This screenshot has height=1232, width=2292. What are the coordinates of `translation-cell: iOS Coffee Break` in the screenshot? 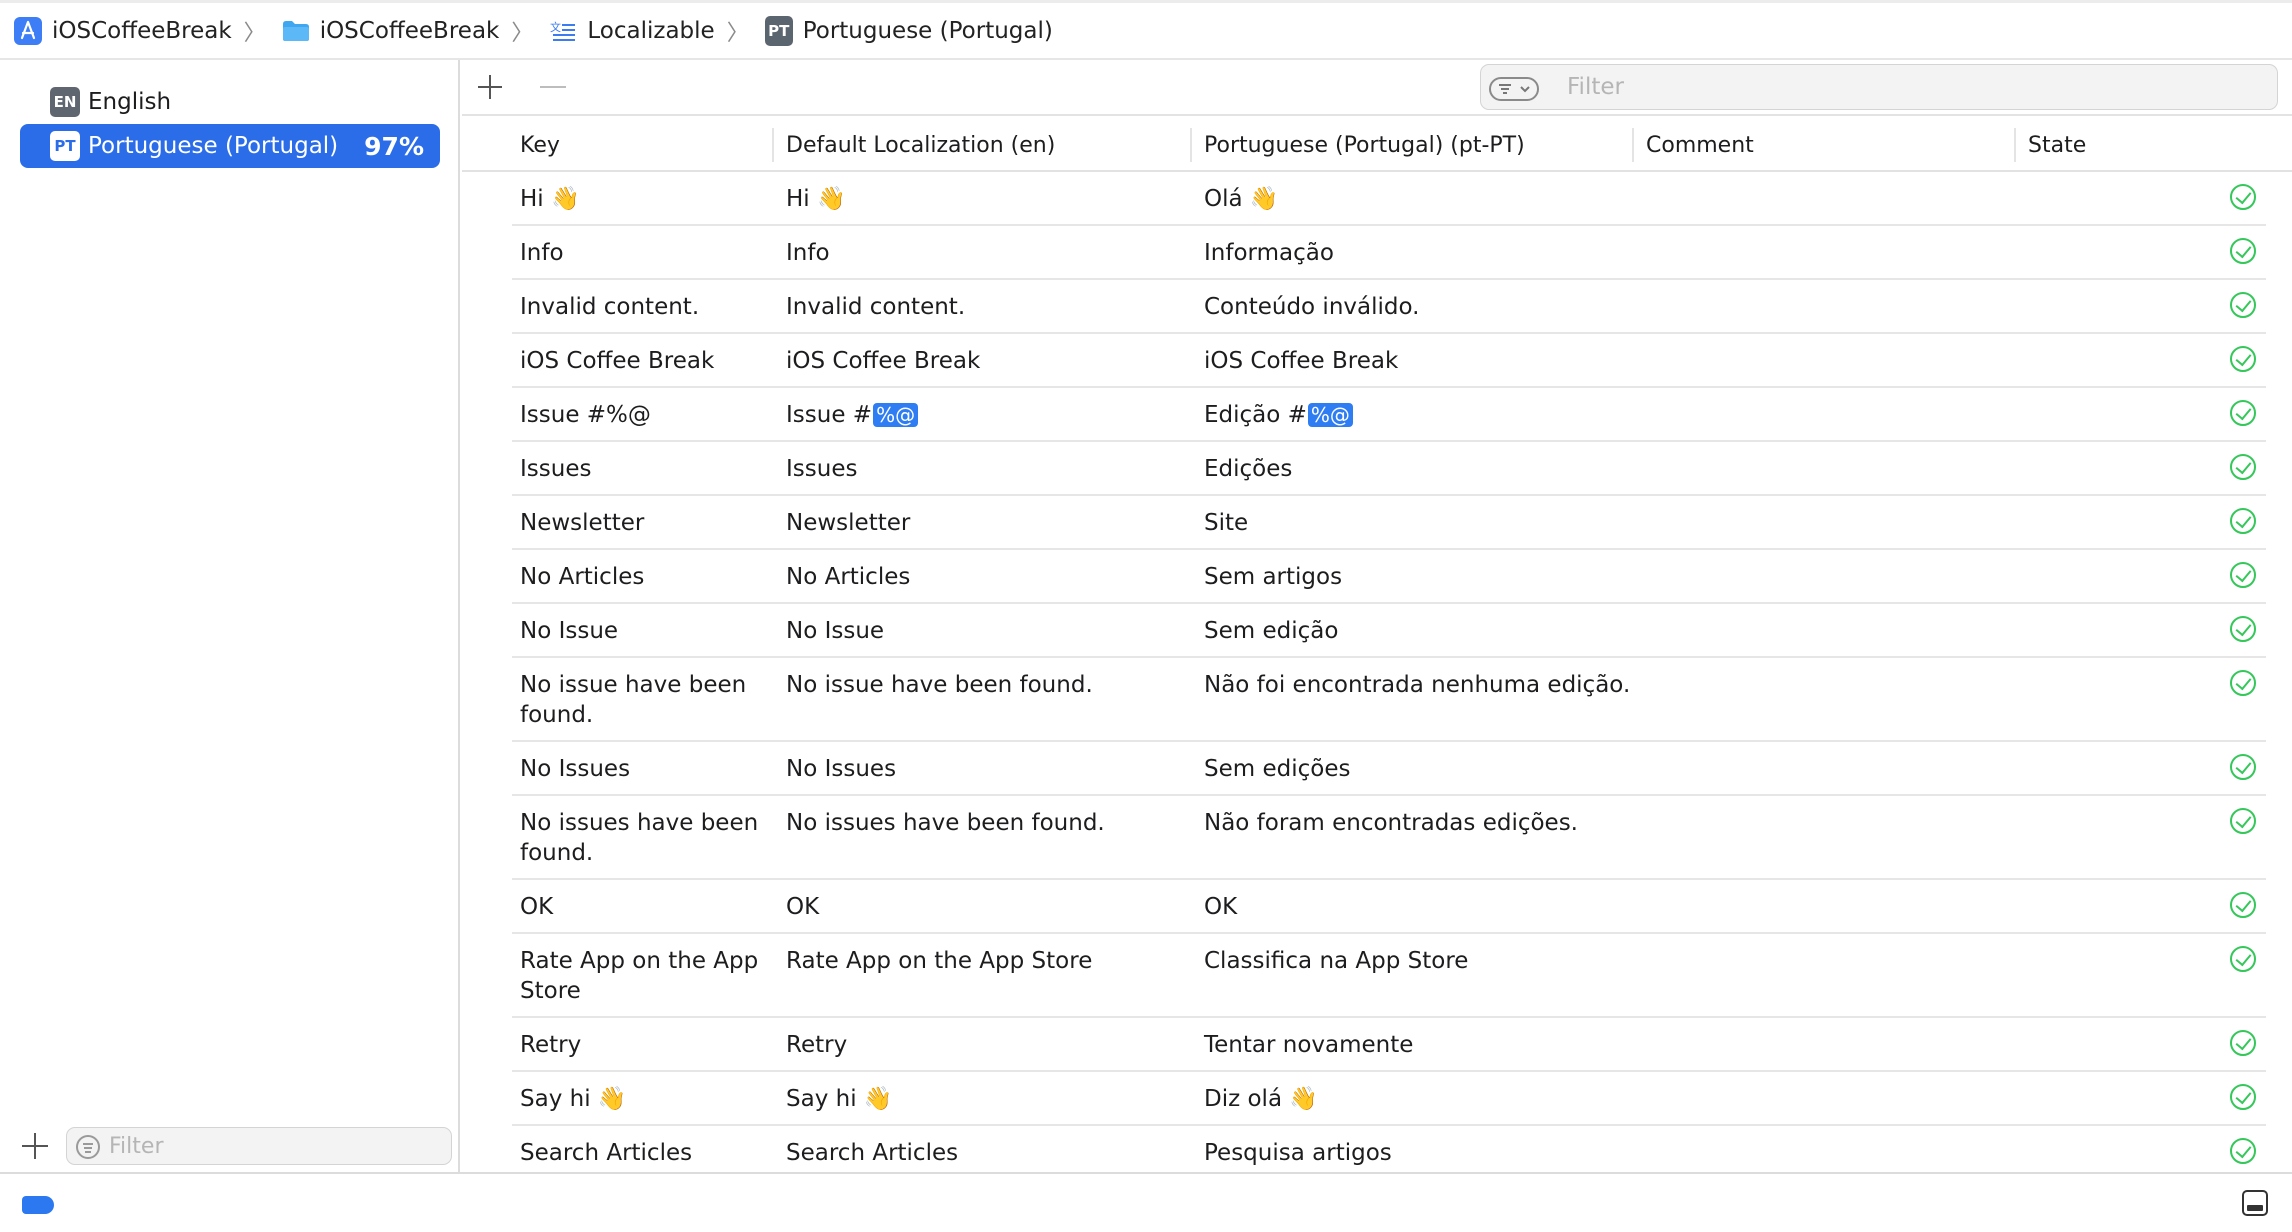 It's located at (1424, 361).